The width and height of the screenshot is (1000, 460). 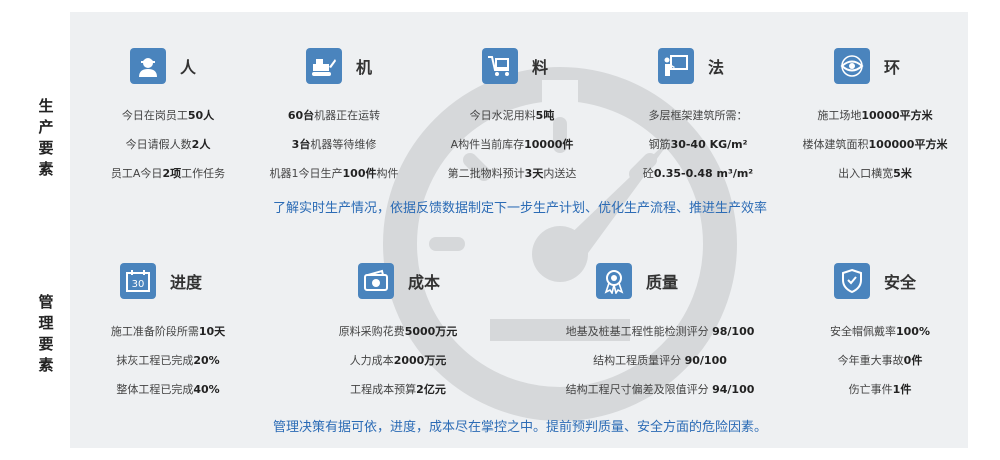 I want to click on safety-shield-icon, so click(x=852, y=281).